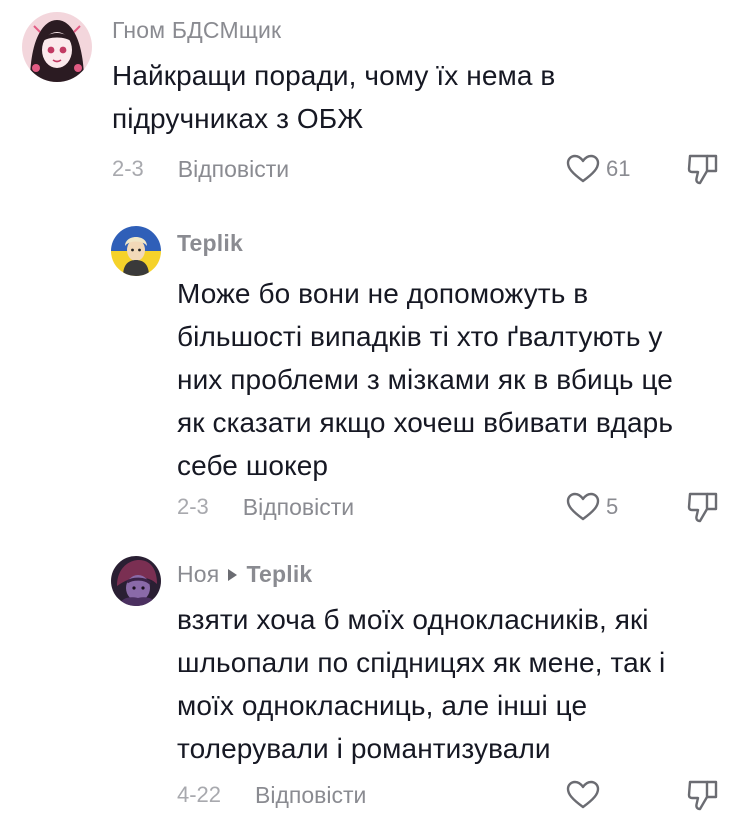  Describe the element at coordinates (210, 243) in the screenshot. I see `comment-username: Teplik` at that location.